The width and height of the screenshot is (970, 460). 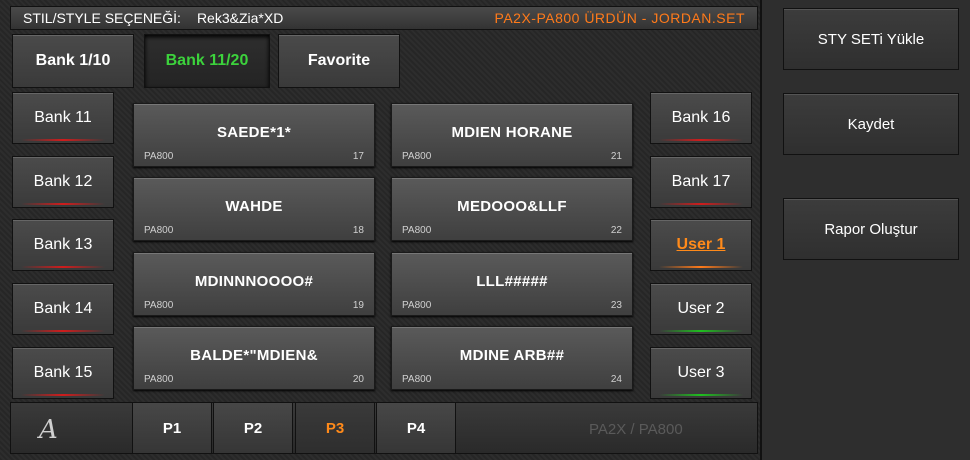 I want to click on style-name: WAHDE, so click(x=254, y=206).